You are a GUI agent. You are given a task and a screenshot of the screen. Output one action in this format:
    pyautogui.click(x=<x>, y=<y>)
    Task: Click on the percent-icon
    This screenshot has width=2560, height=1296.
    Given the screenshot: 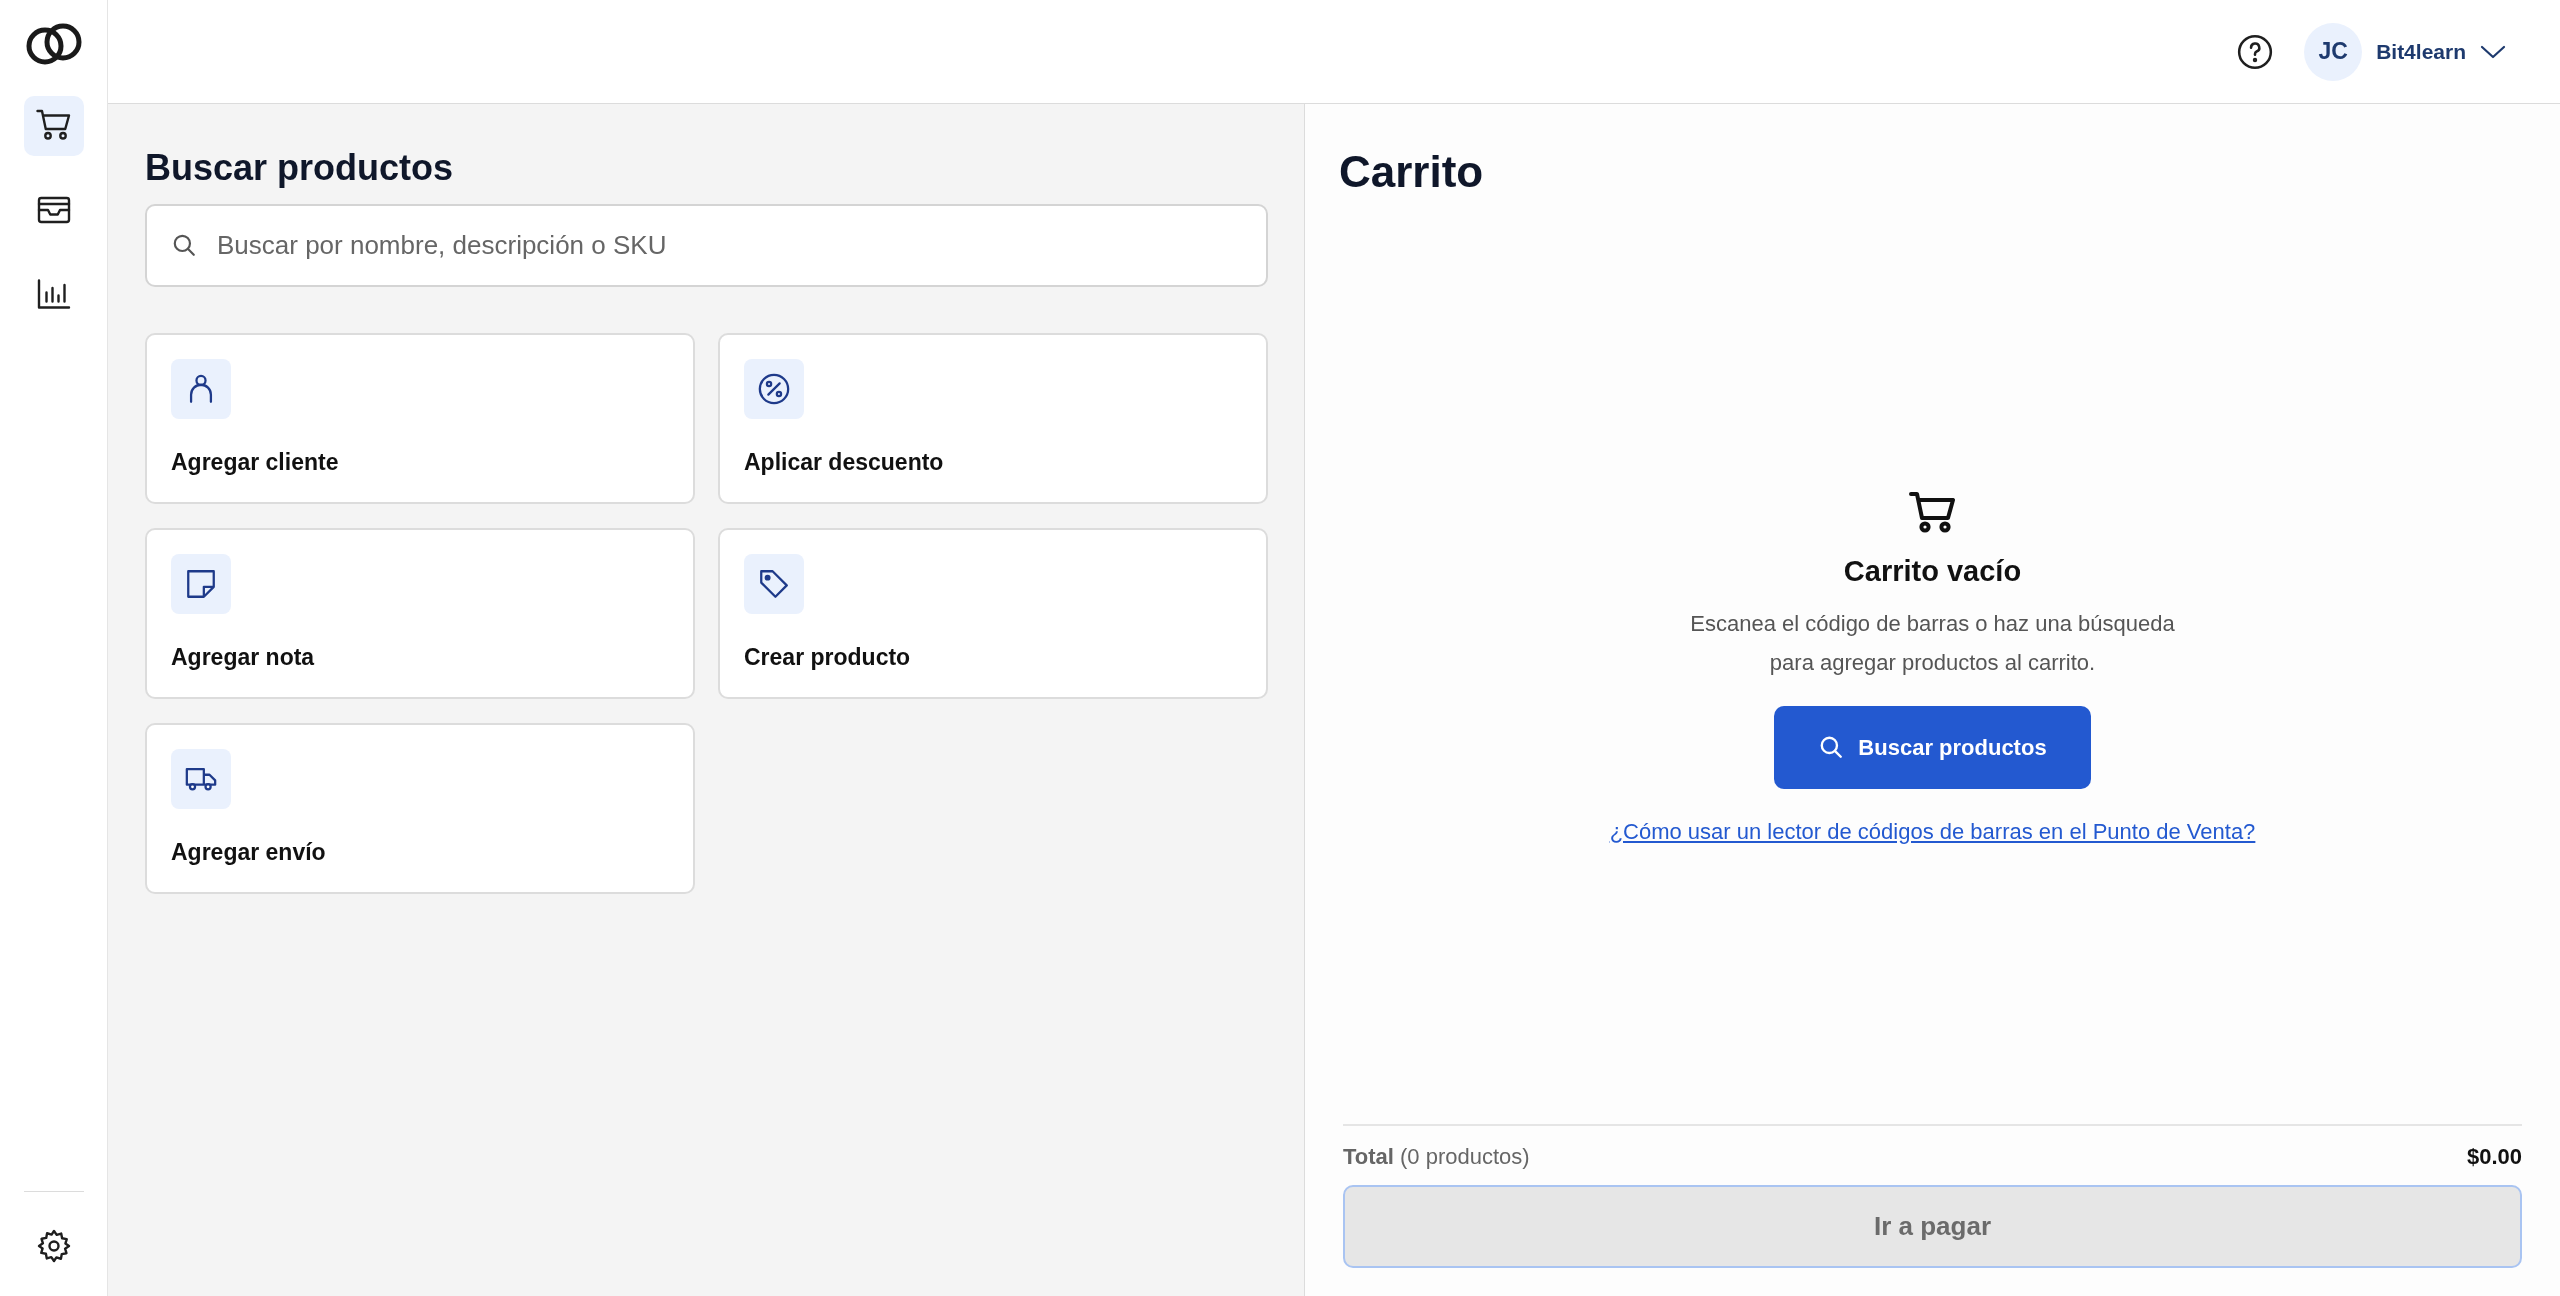 What is the action you would take?
    pyautogui.click(x=774, y=389)
    